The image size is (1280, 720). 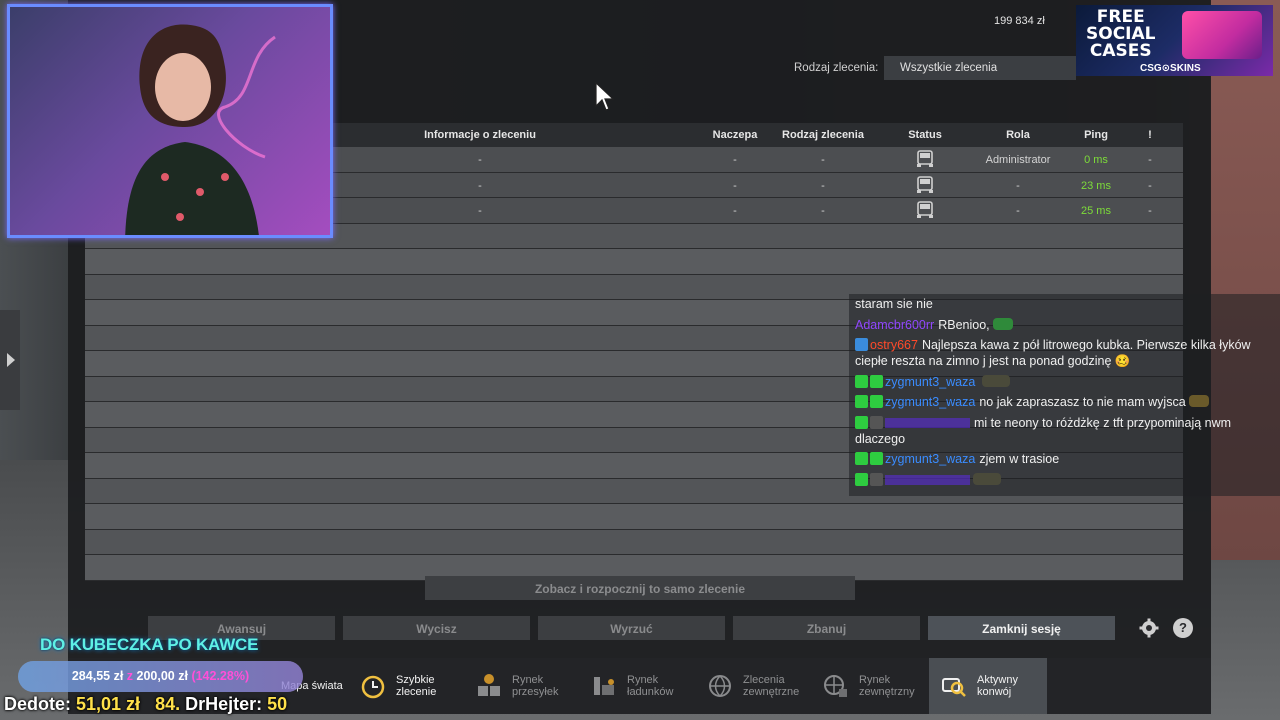 What do you see at coordinates (535, 686) in the screenshot?
I see `nav-label: Rynek przesyłek` at bounding box center [535, 686].